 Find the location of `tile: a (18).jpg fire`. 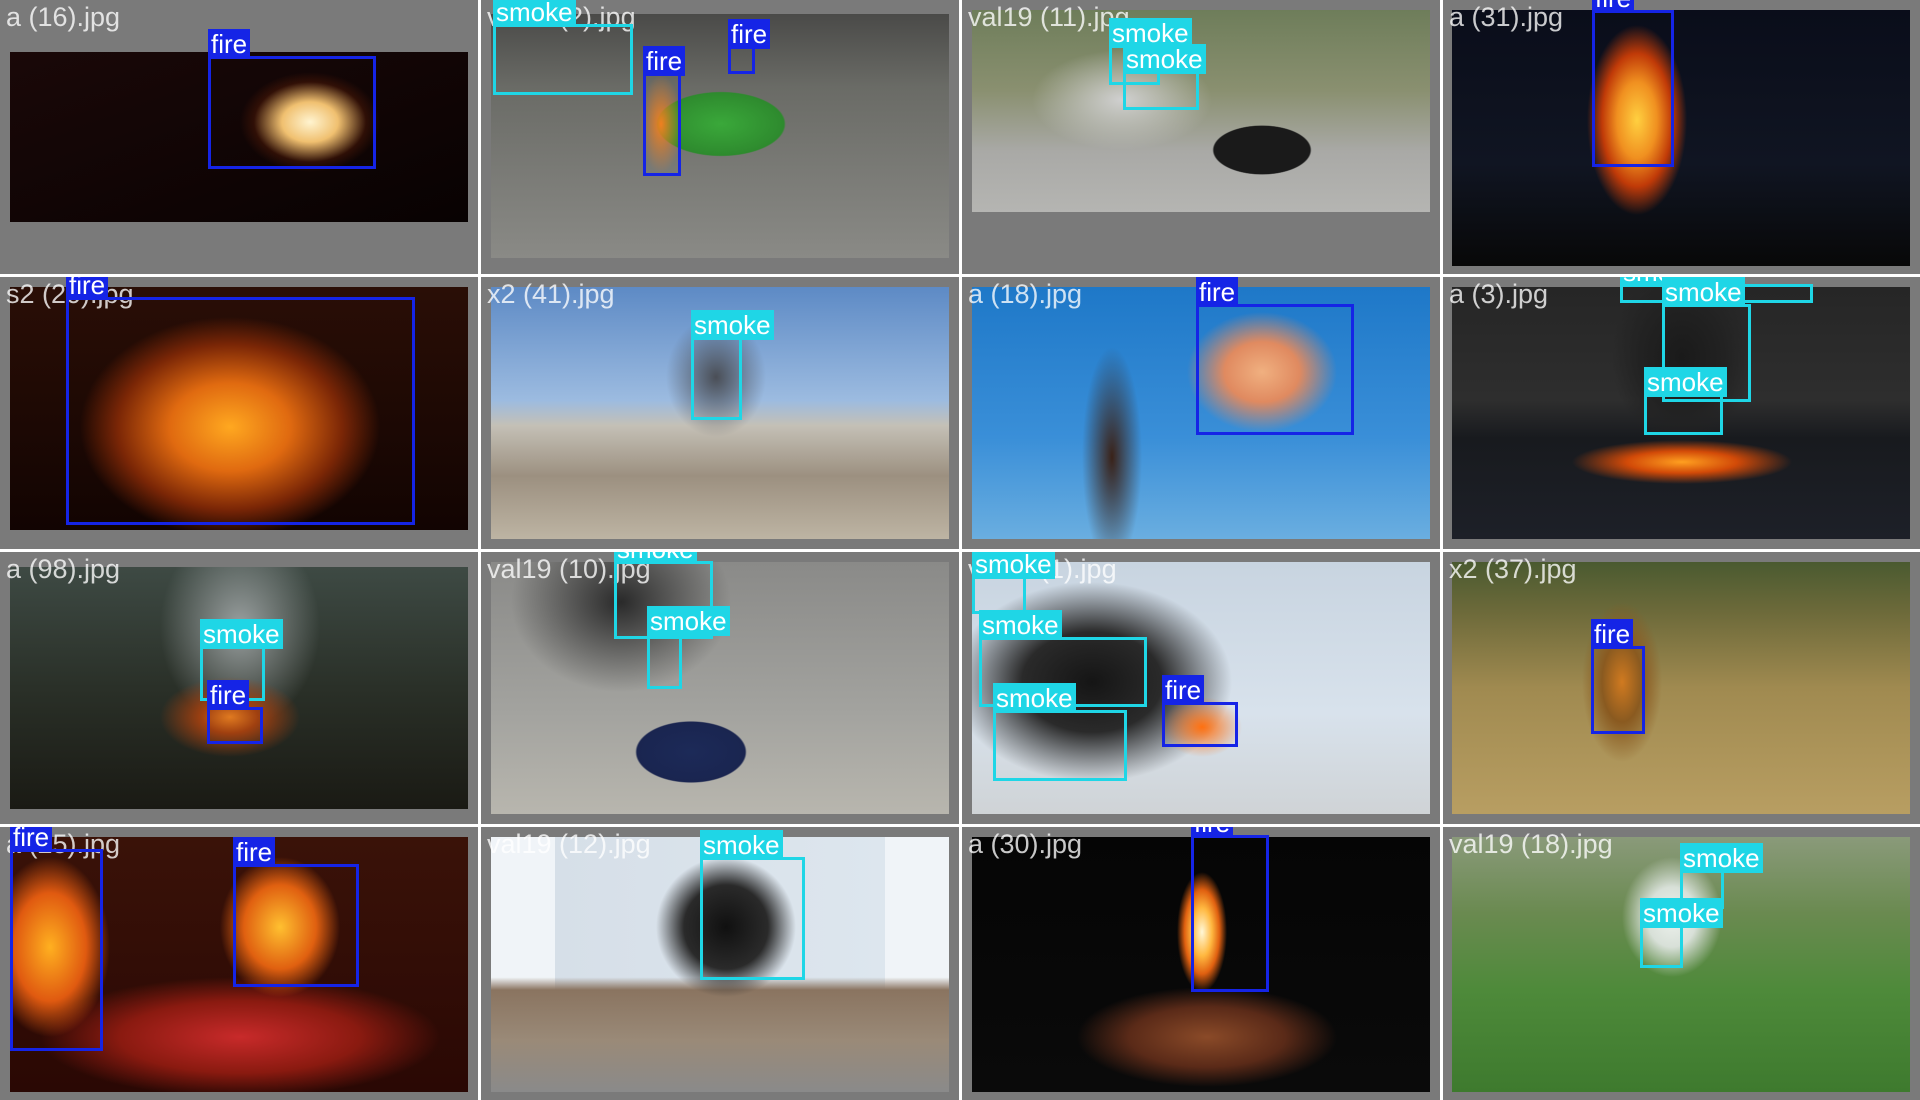

tile: a (18).jpg fire is located at coordinates (1201, 413).